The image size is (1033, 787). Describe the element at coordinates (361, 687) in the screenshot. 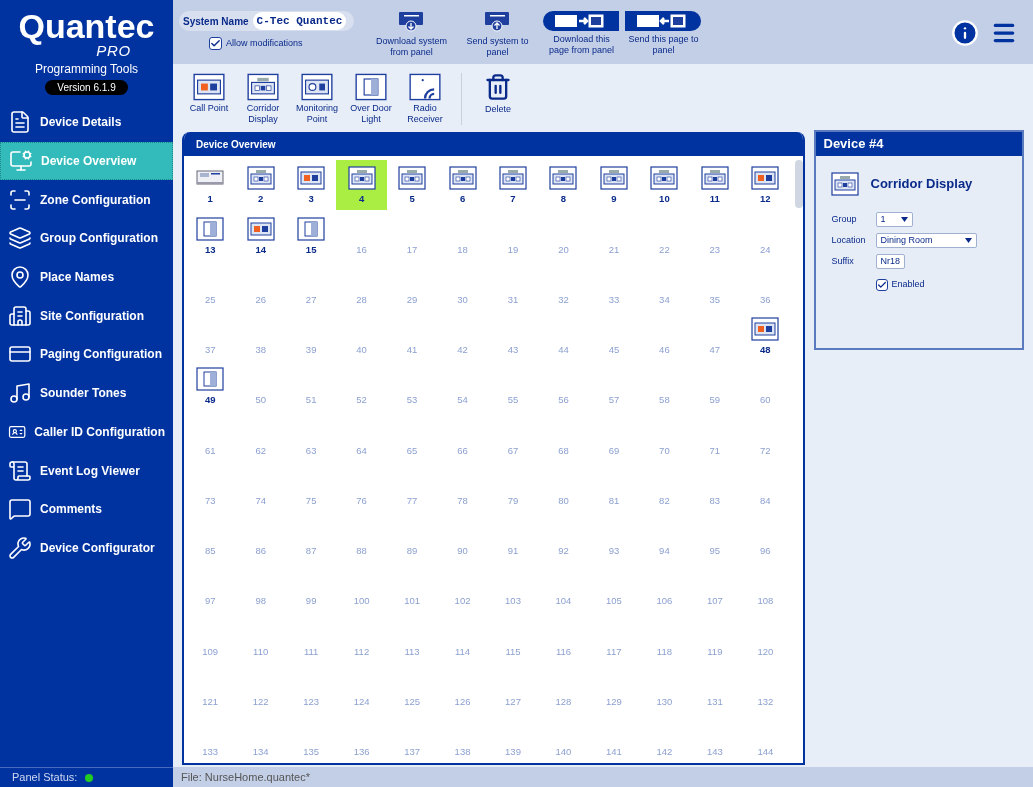

I see `device-slot: 124` at that location.